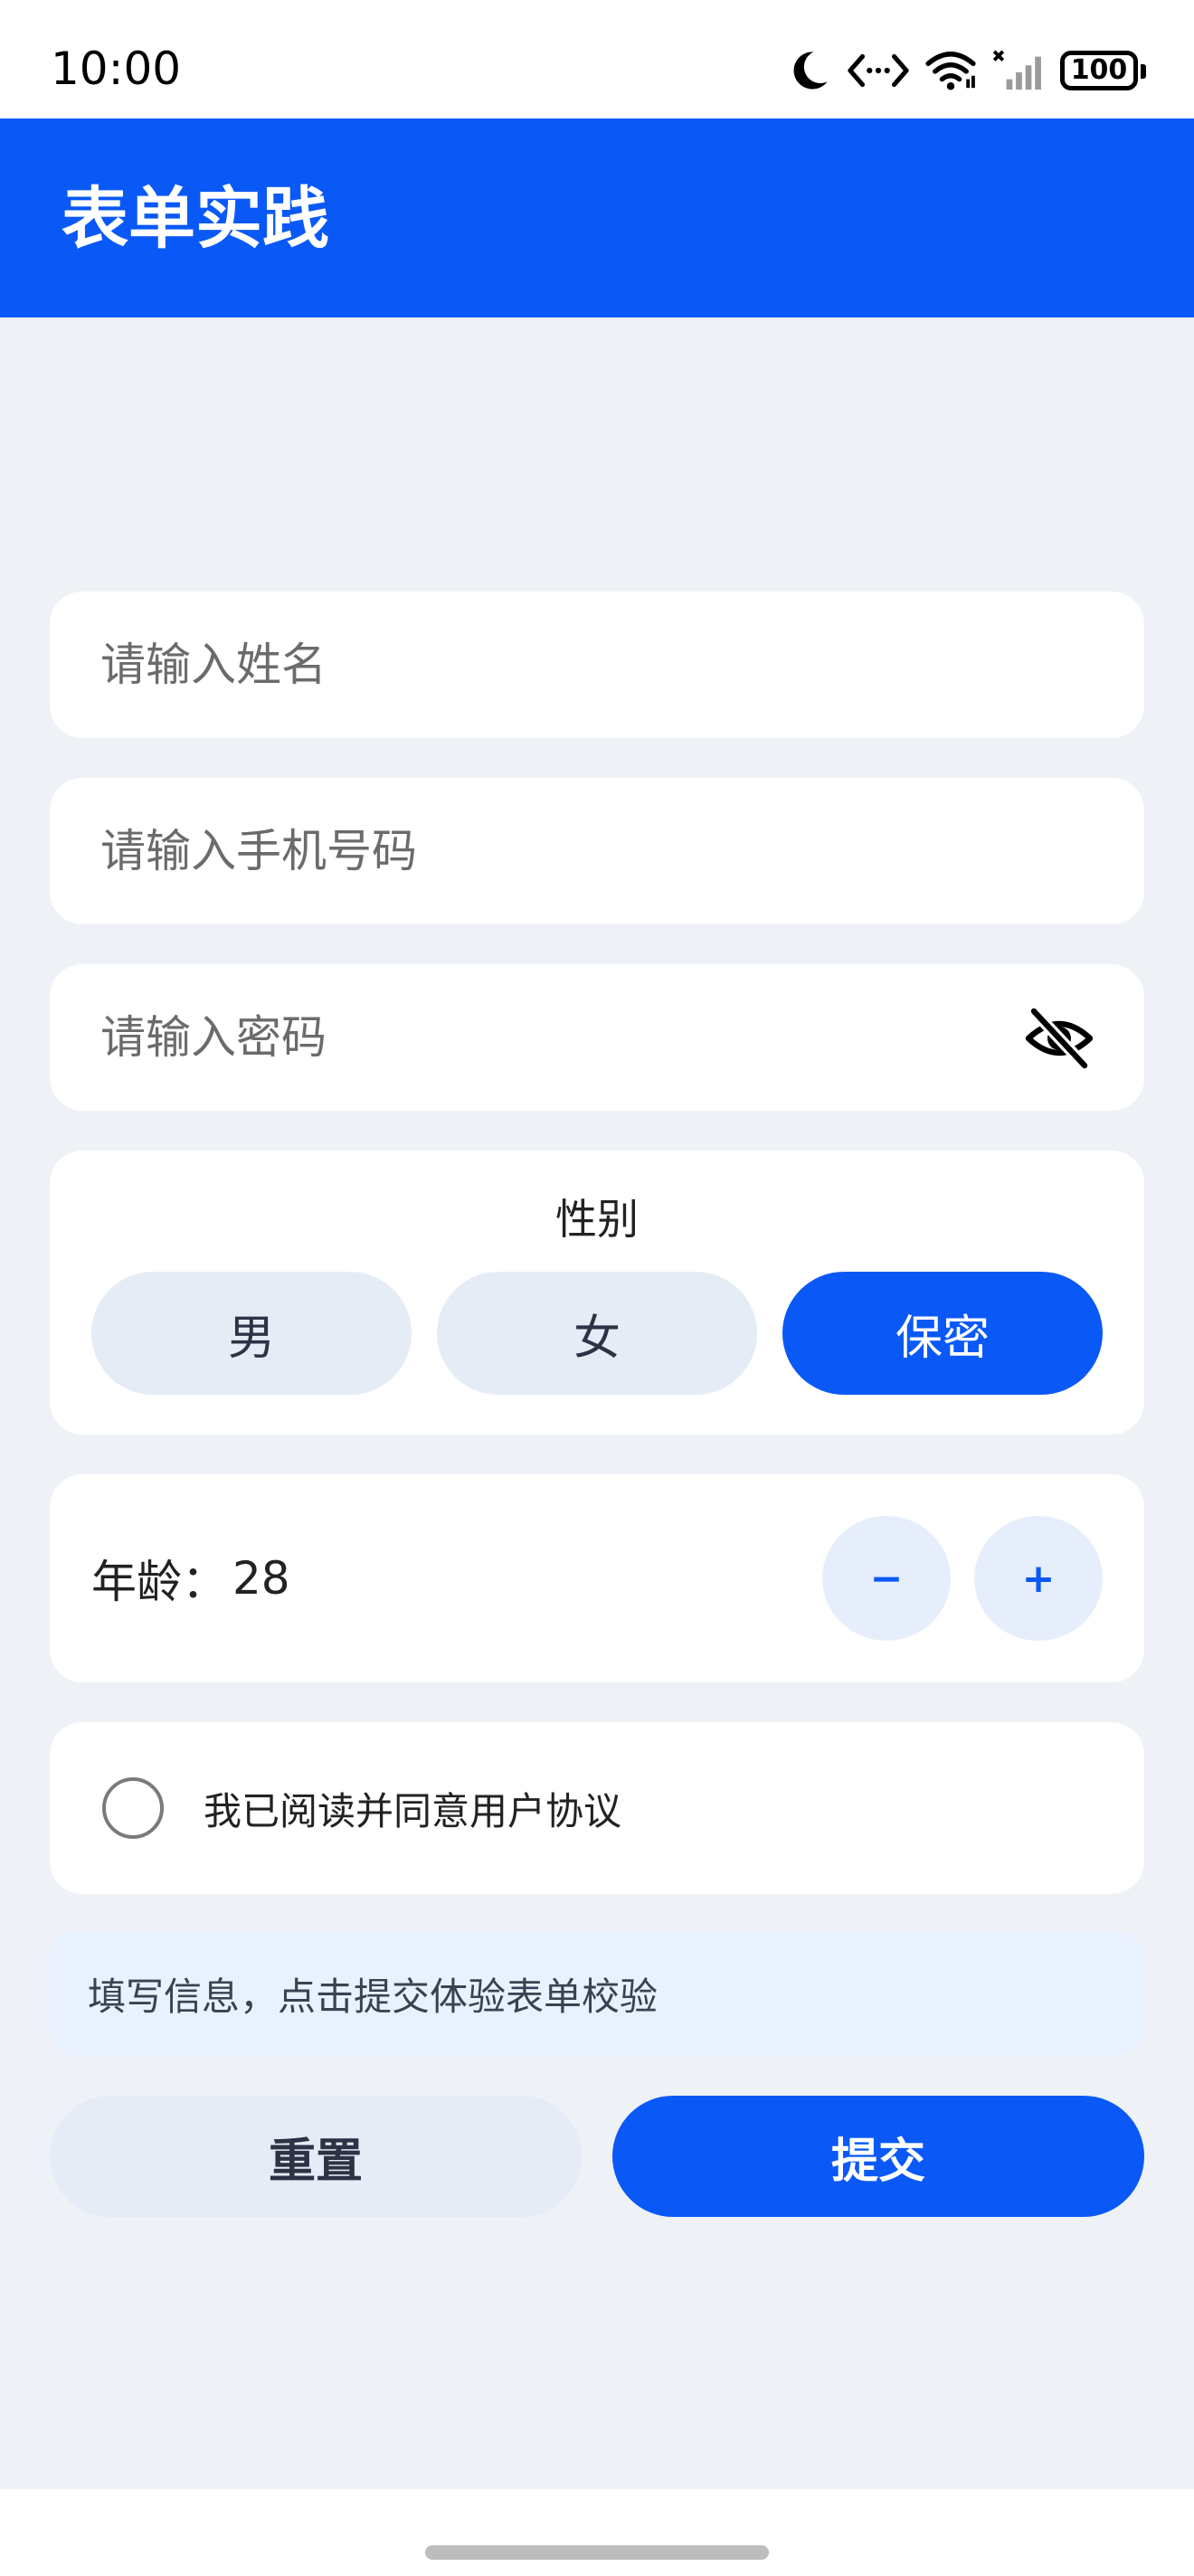  I want to click on battery-level: 100, so click(1099, 70).